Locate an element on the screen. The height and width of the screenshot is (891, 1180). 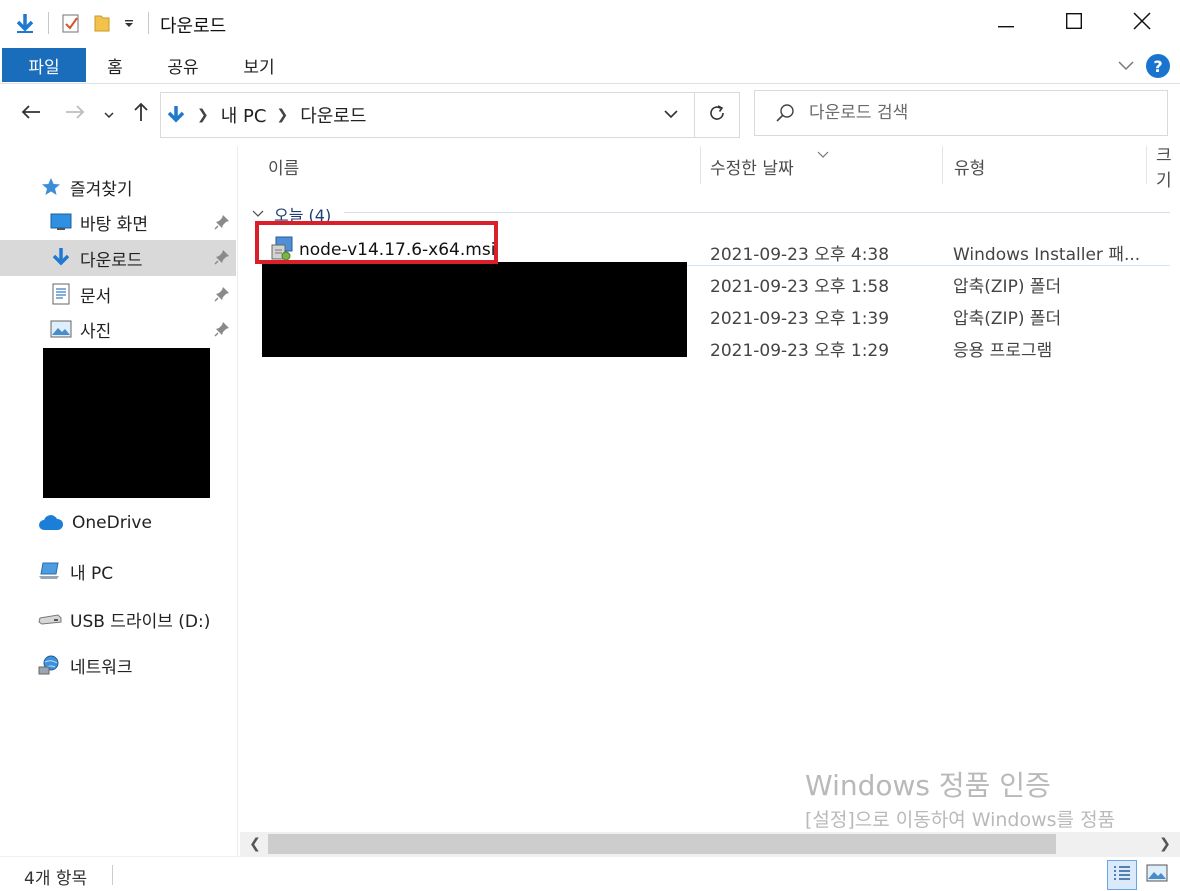
up-arrow-icon is located at coordinates (141, 114).